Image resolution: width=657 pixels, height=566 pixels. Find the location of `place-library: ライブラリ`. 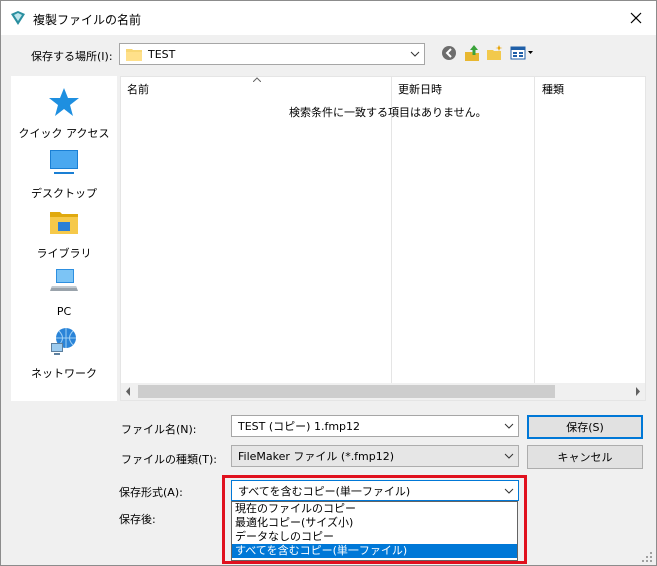

place-library: ライブラリ is located at coordinates (64, 233).